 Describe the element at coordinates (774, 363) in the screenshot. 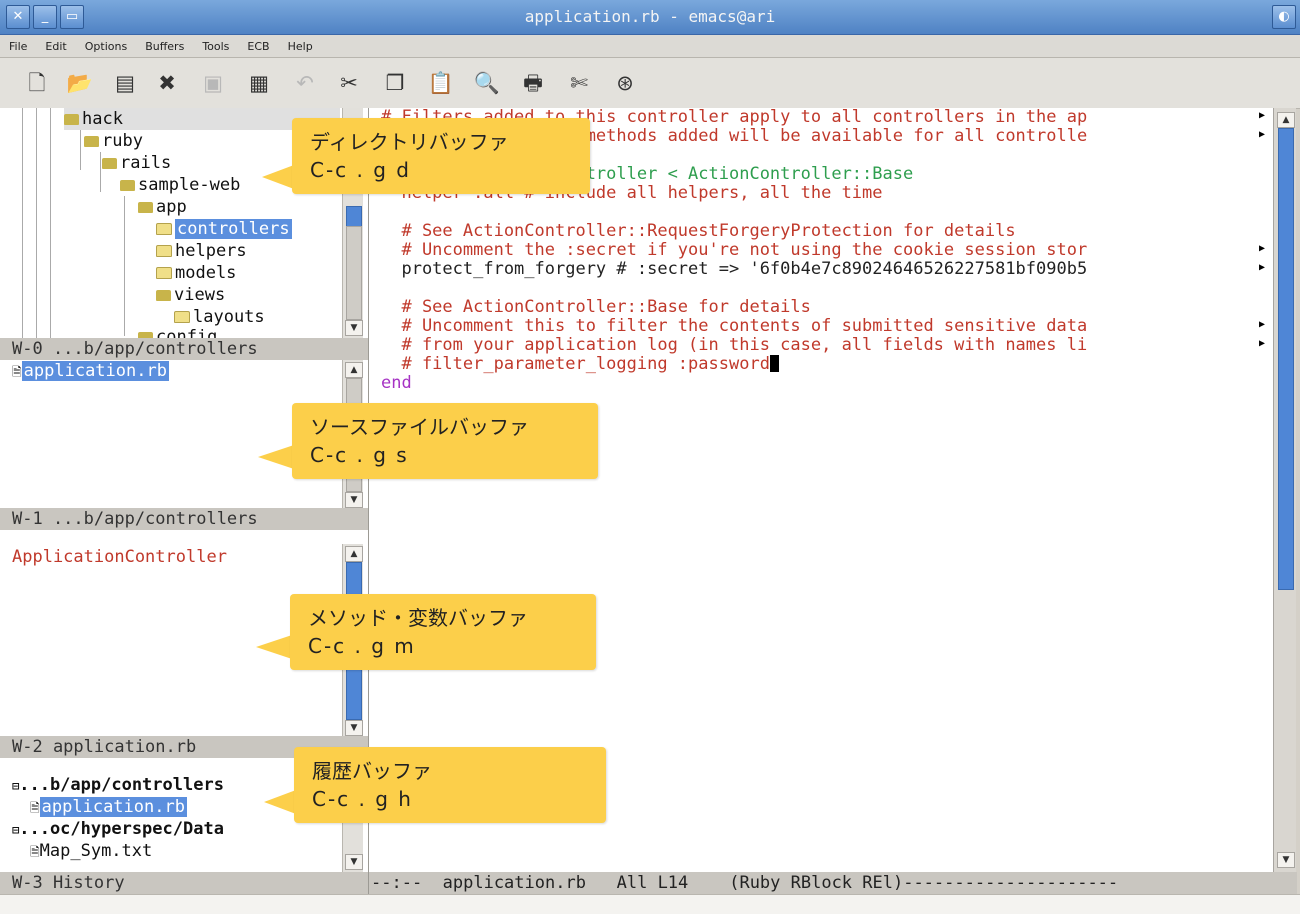

I see `text-cursor` at that location.